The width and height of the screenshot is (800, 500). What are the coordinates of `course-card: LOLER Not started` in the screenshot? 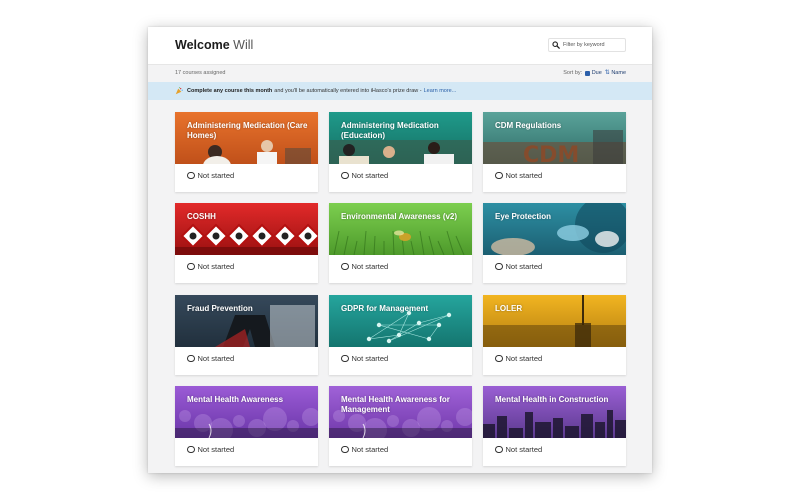 It's located at (554, 335).